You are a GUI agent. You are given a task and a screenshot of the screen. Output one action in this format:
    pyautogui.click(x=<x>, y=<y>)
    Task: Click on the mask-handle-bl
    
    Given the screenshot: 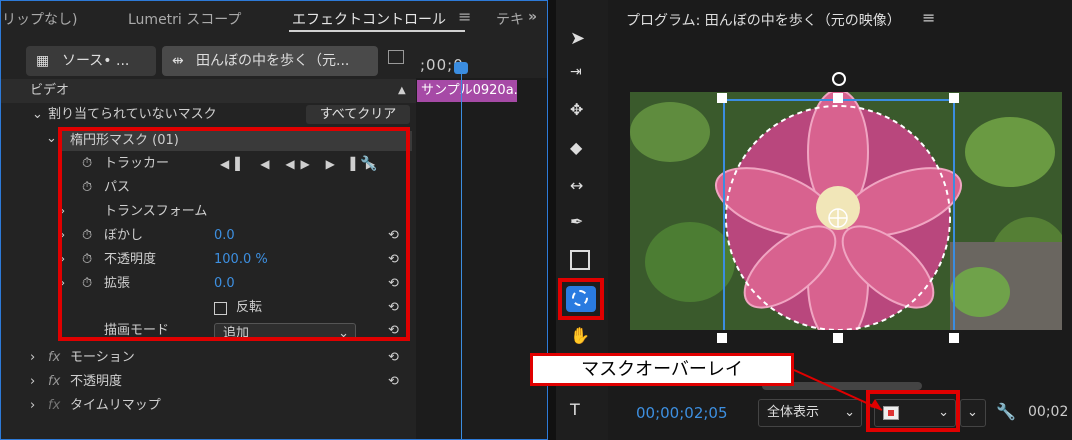 What is the action you would take?
    pyautogui.click(x=722, y=338)
    